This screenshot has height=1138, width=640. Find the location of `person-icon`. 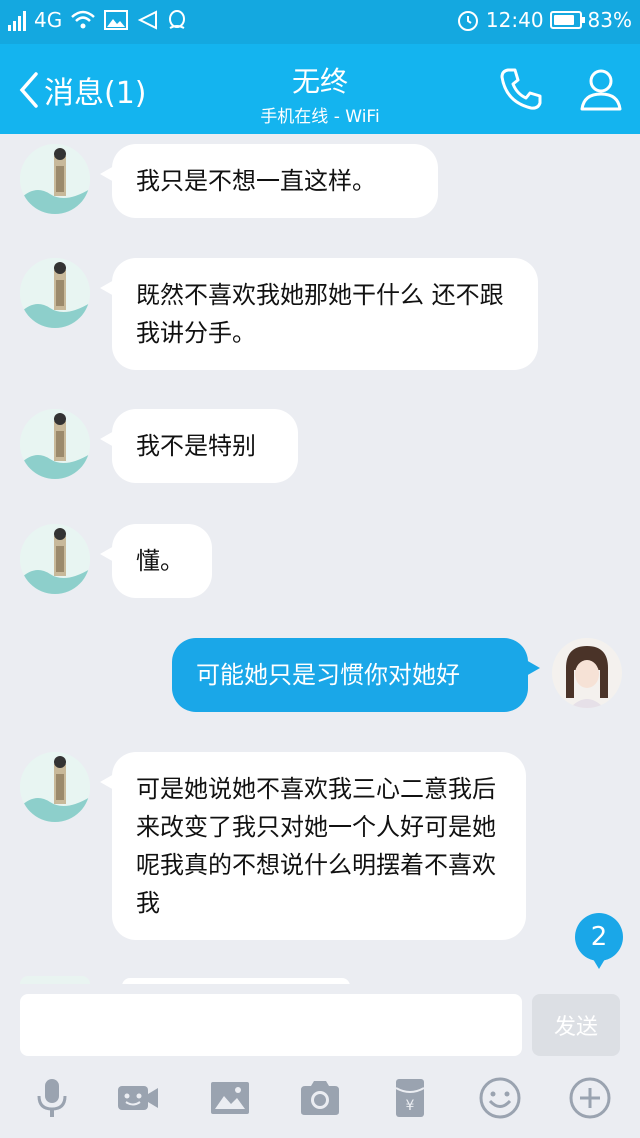

person-icon is located at coordinates (601, 89).